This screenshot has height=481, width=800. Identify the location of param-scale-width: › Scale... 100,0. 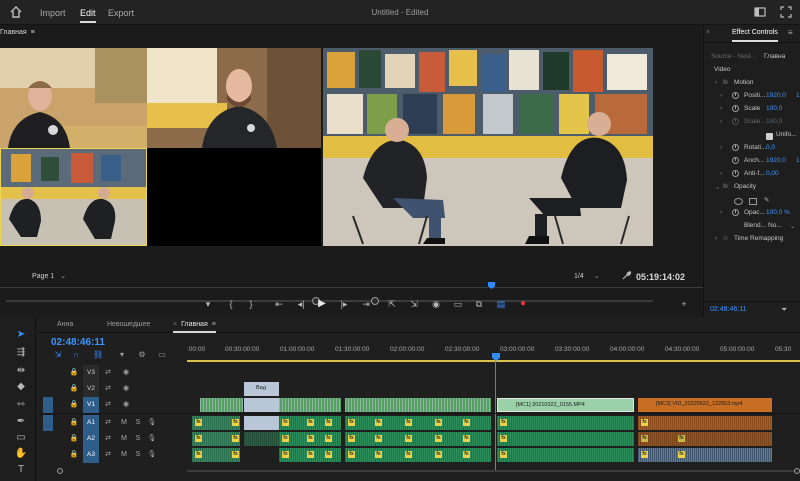
(752, 124).